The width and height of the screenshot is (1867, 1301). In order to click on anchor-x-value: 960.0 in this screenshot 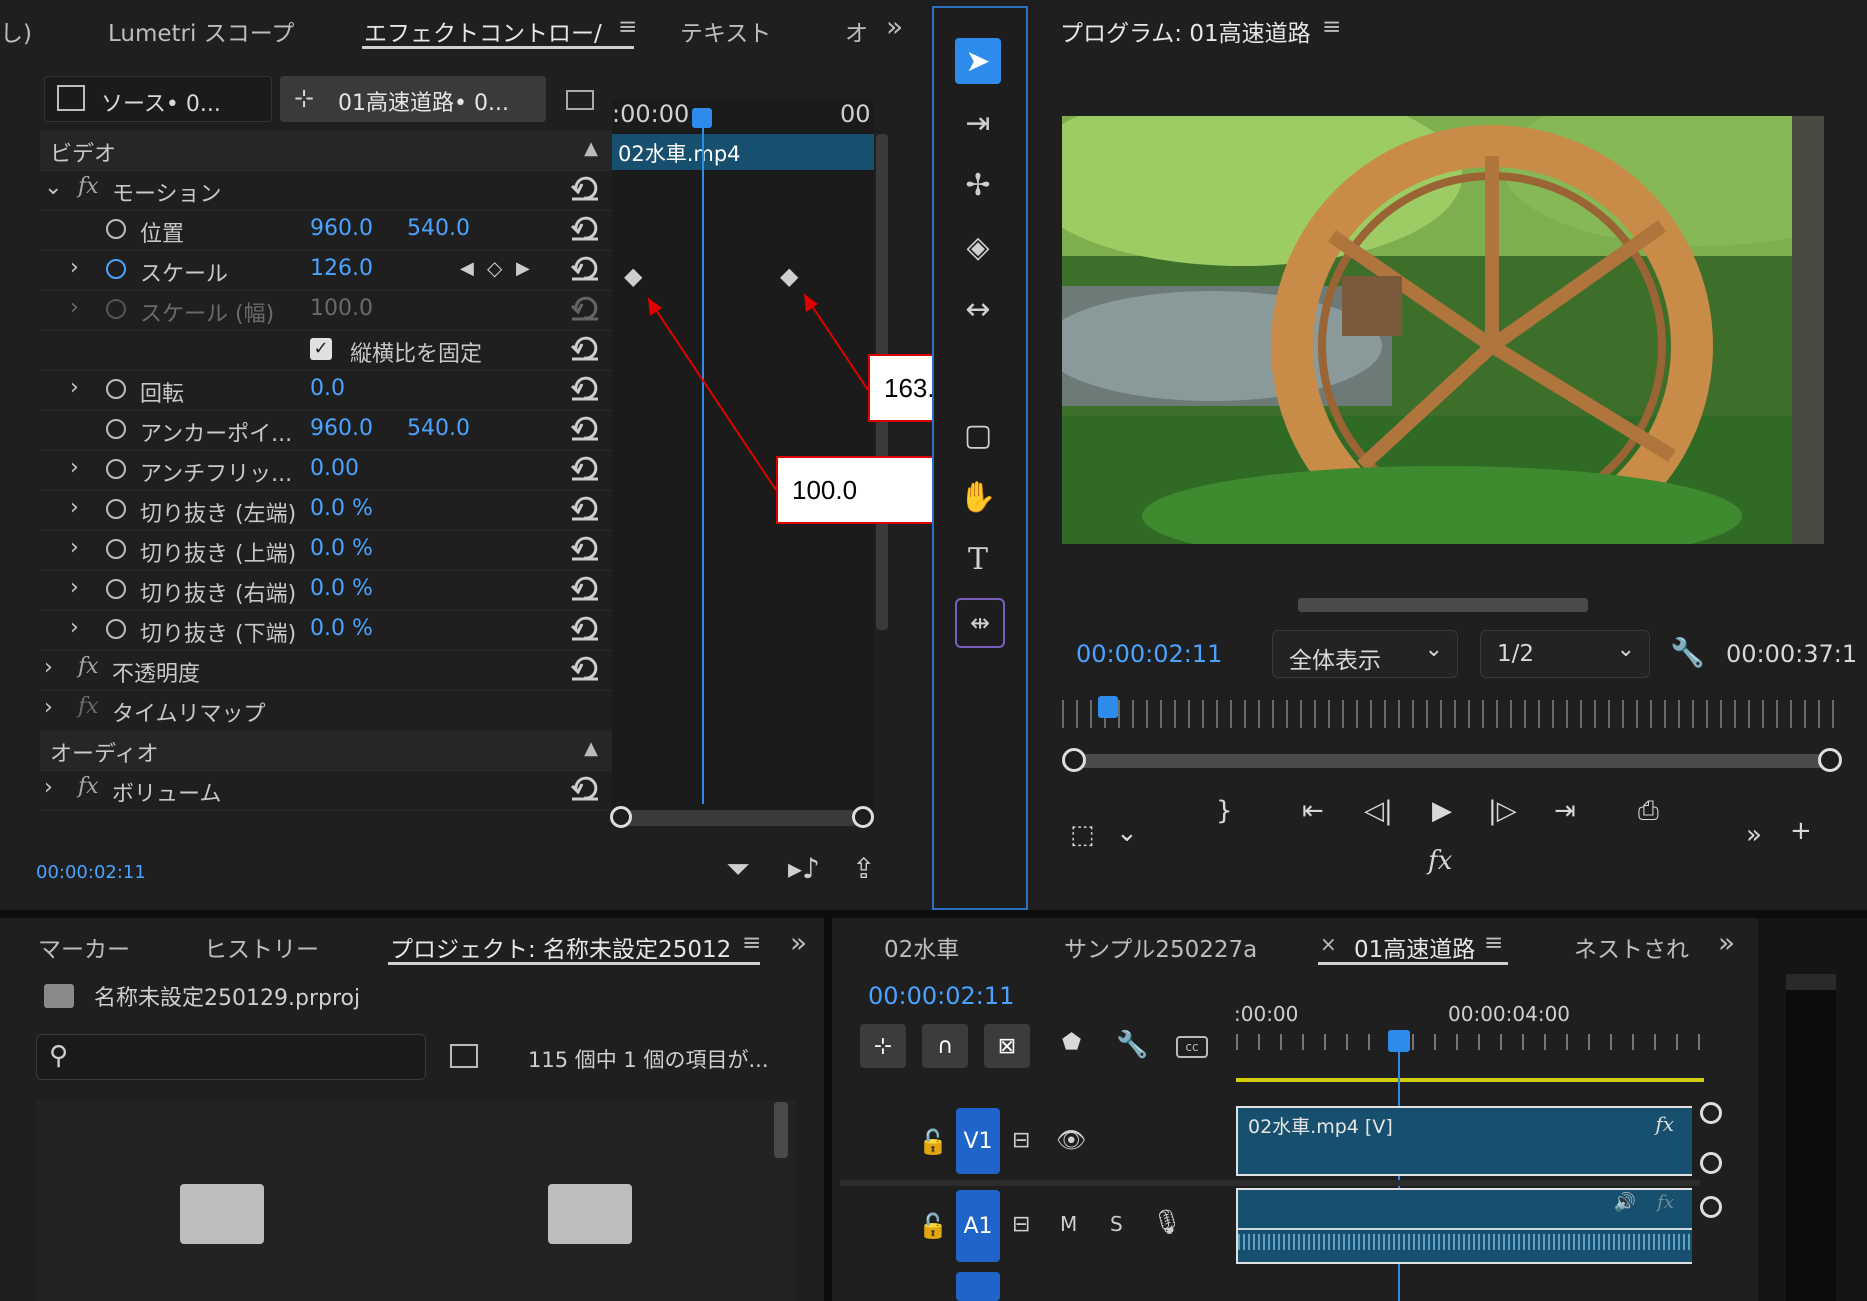, I will do `click(341, 428)`.